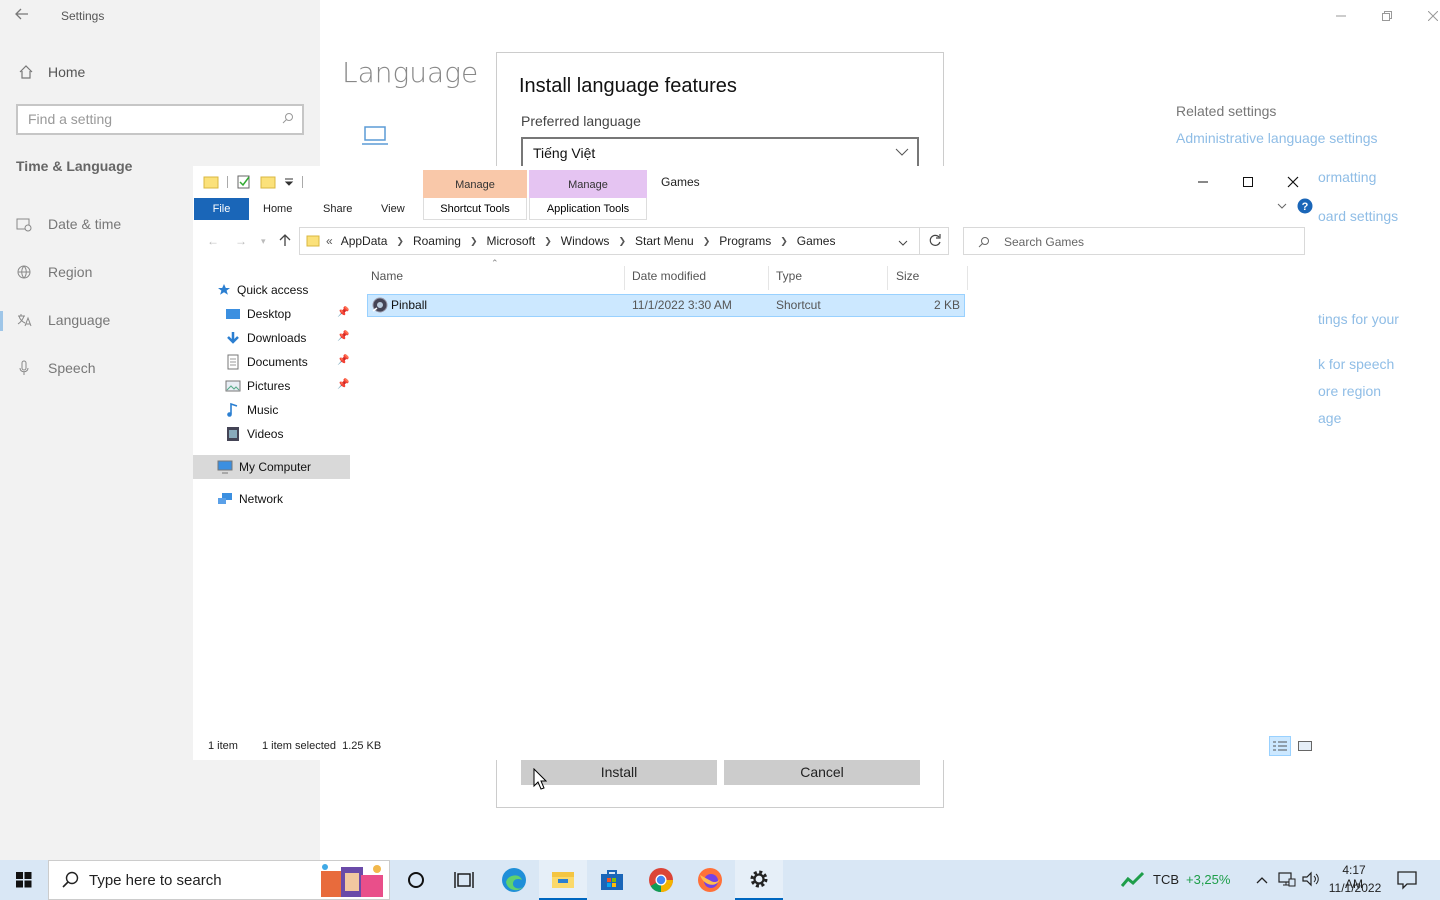  Describe the element at coordinates (257, 386) in the screenshot. I see `nav-pictures: Pictures` at that location.